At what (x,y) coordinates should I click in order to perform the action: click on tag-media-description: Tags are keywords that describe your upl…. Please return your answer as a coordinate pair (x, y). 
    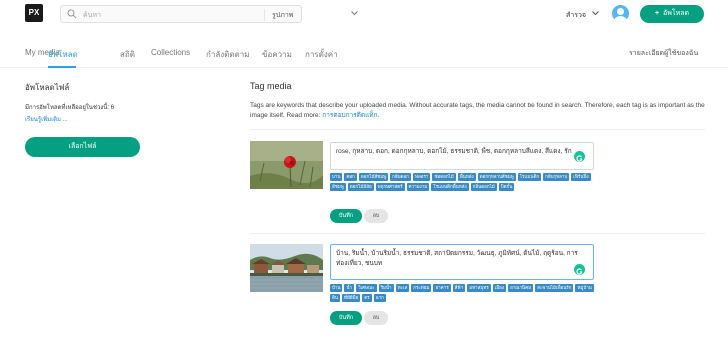
    Looking at the image, I should click on (477, 110).